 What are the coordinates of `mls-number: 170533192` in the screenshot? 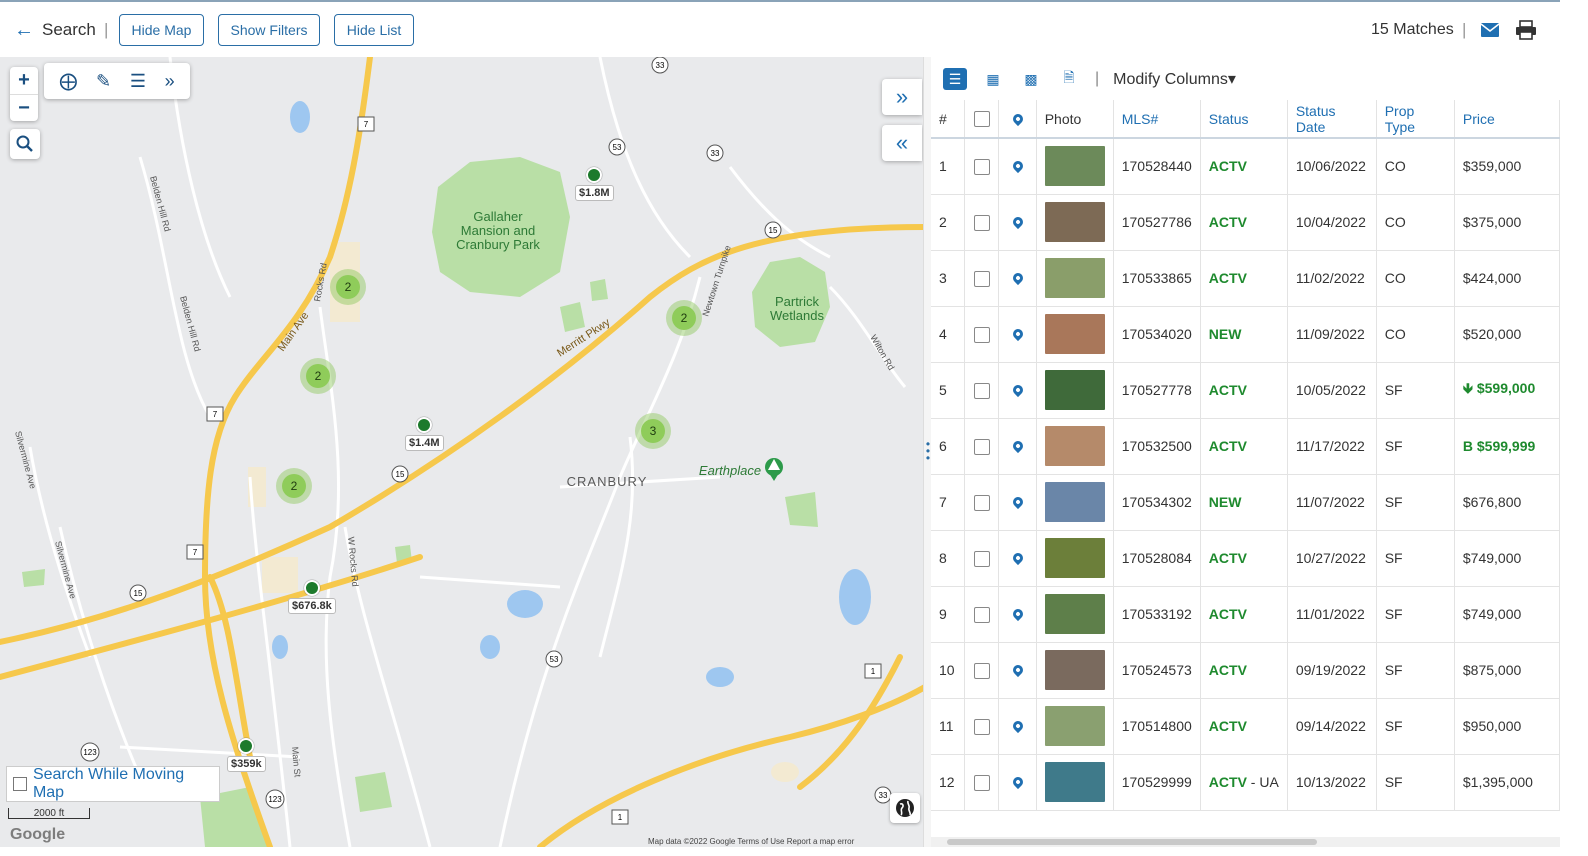 It's located at (1157, 614).